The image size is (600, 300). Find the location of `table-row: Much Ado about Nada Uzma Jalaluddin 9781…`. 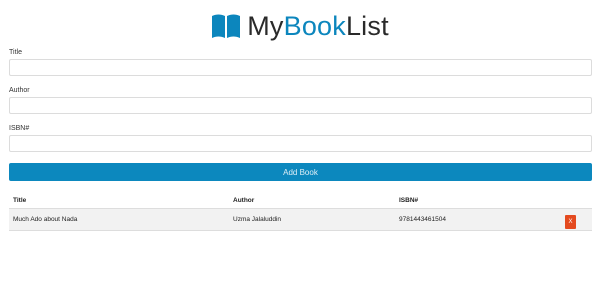

table-row: Much Ado about Nada Uzma Jalaluddin 9781… is located at coordinates (300, 219).